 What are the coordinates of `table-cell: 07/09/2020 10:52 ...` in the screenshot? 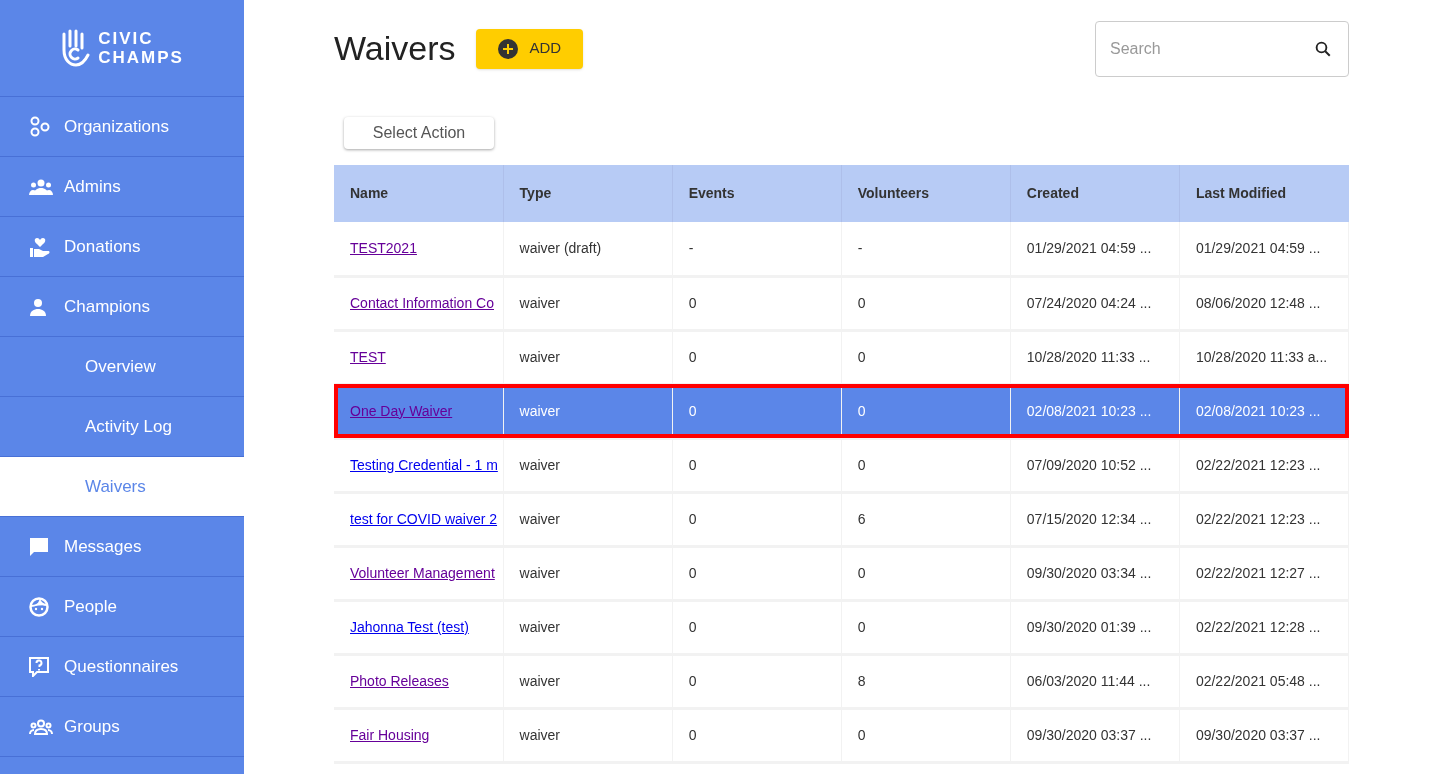 It's located at (1095, 465).